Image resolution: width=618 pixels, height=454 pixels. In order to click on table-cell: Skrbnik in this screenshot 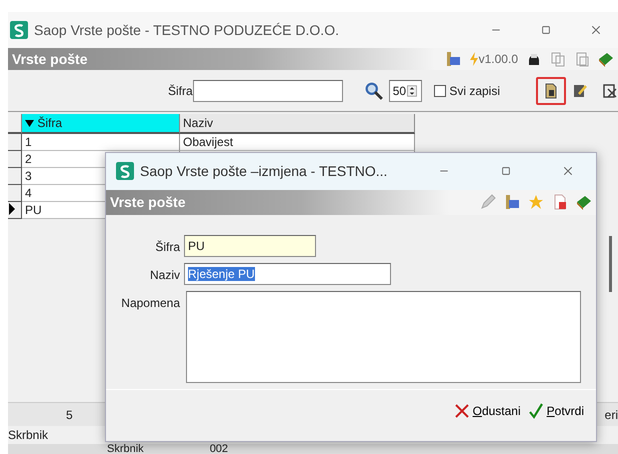, I will do `click(125, 449)`.